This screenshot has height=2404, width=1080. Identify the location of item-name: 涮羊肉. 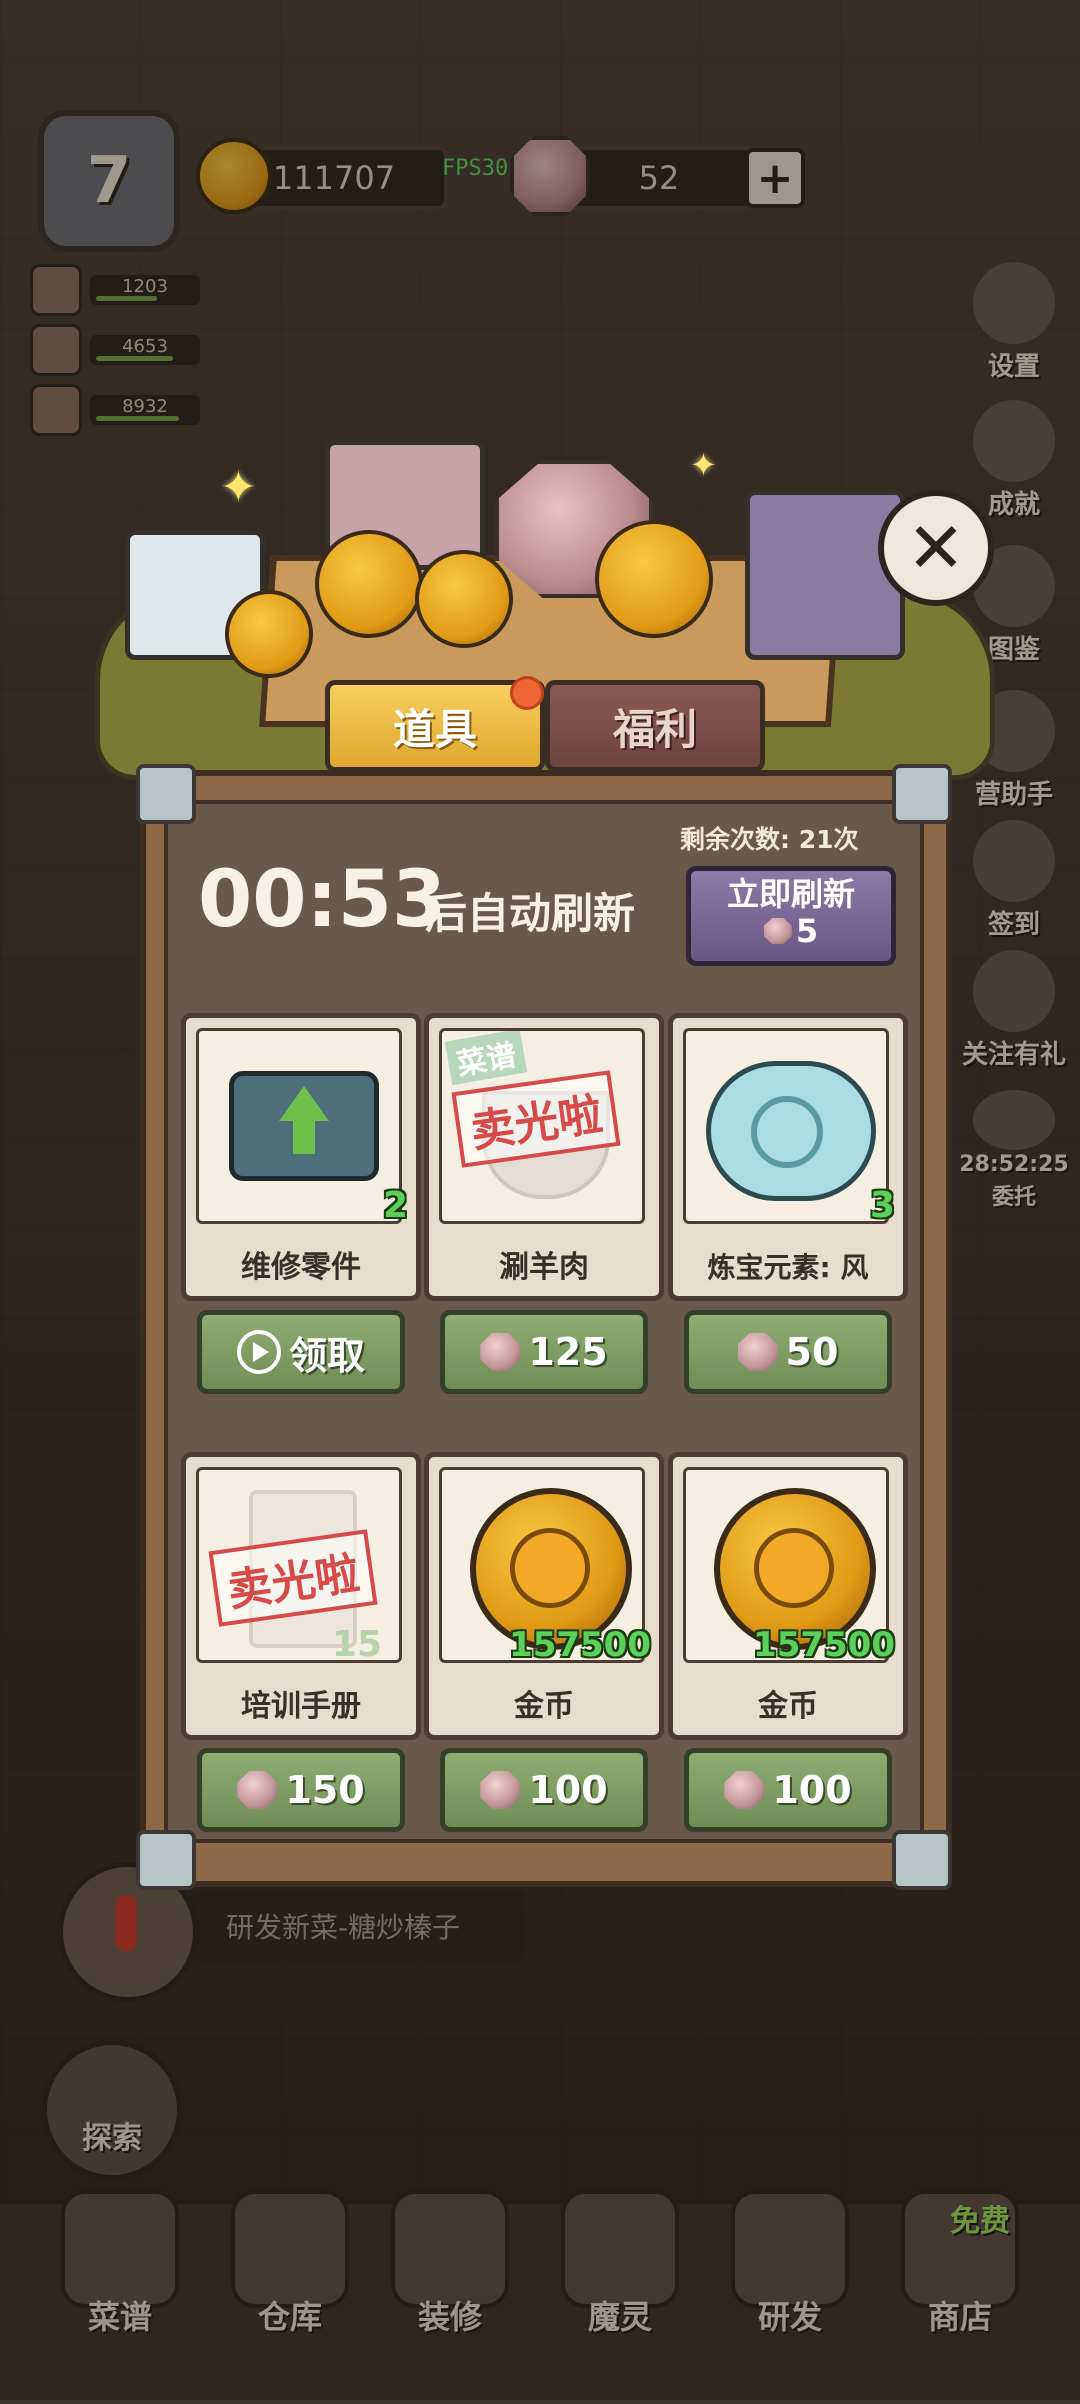
(544, 1267).